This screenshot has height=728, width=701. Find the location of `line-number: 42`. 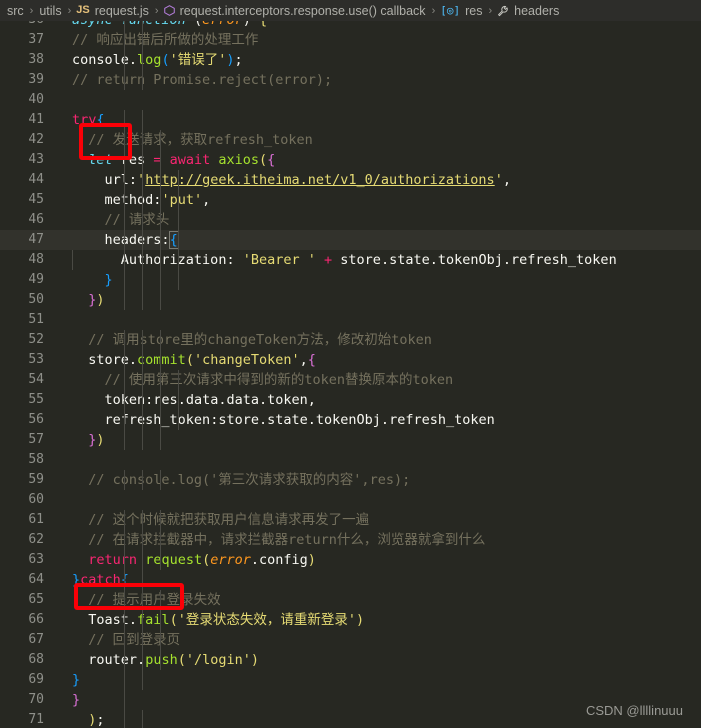

line-number: 42 is located at coordinates (36, 139).